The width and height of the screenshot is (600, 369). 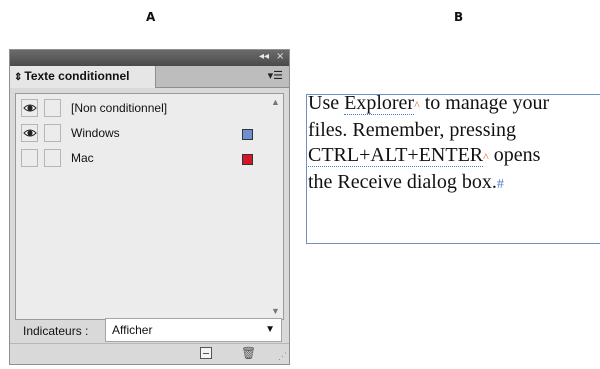 What do you see at coordinates (270, 329) in the screenshot?
I see `chevron-down-icon: ▼` at bounding box center [270, 329].